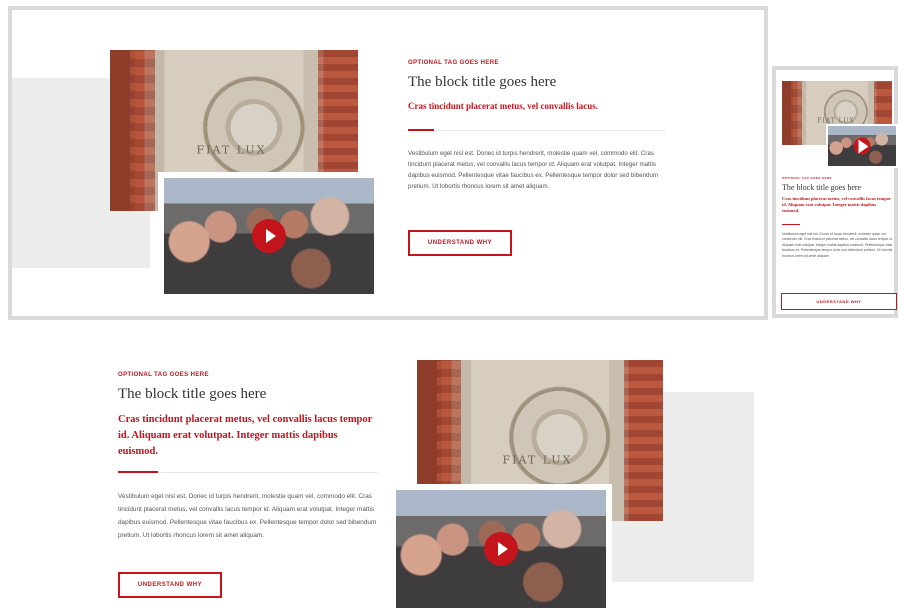 This screenshot has height=614, width=898. What do you see at coordinates (163, 375) in the screenshot?
I see `tag-bottom: OPTIONAL TAG GOES HERE` at bounding box center [163, 375].